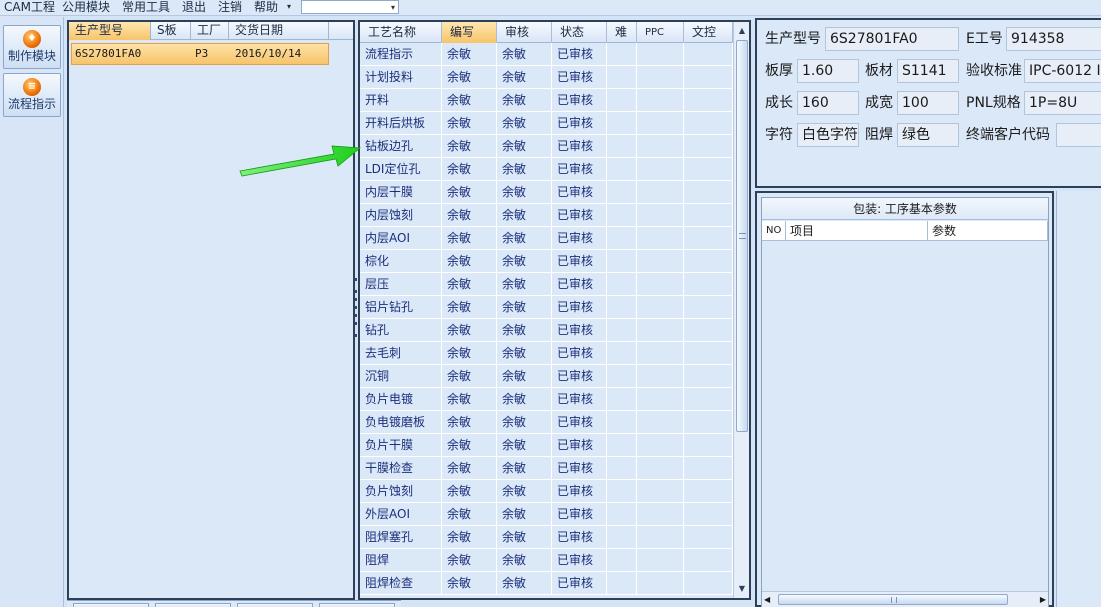  I want to click on scroll-up-icon: ▲, so click(742, 31).